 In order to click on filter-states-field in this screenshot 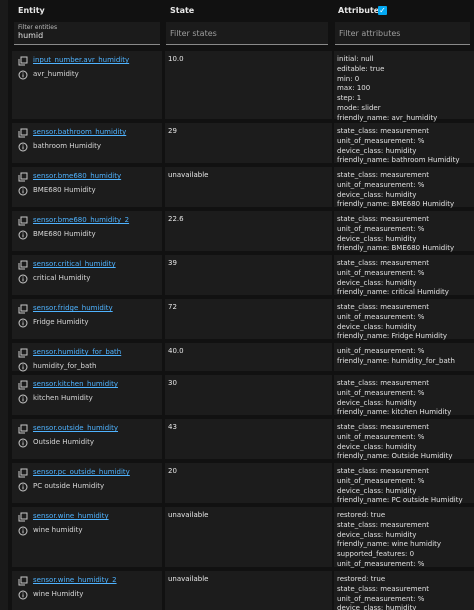, I will do `click(247, 33)`.